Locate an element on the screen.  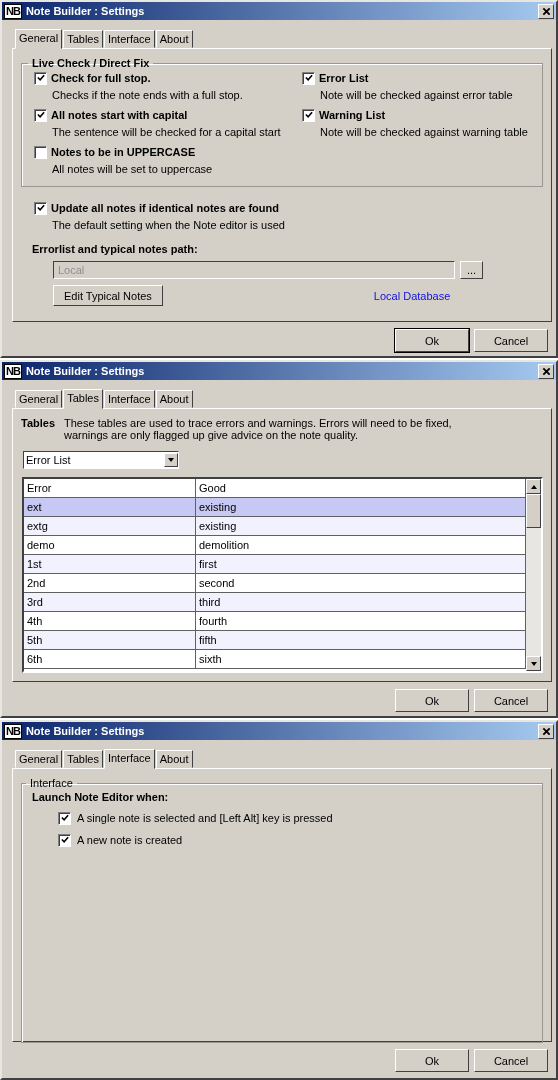
table-row: 2nd second is located at coordinates (275, 583).